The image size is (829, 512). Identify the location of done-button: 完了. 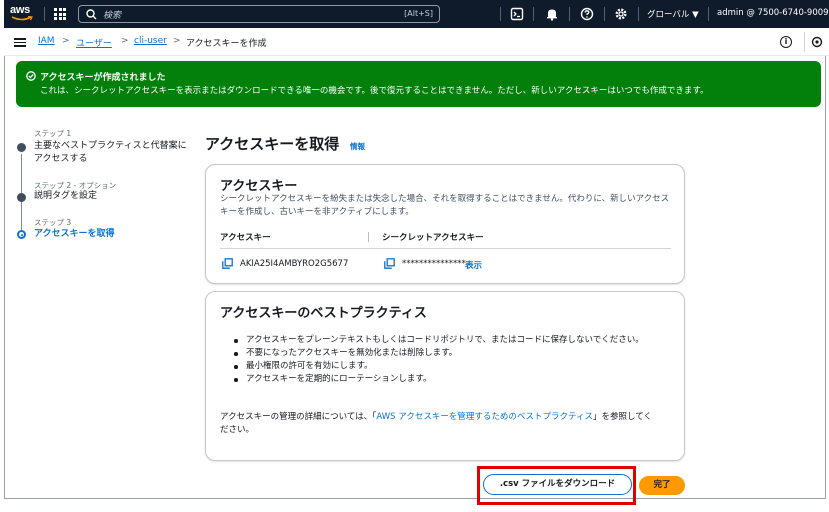
(662, 485).